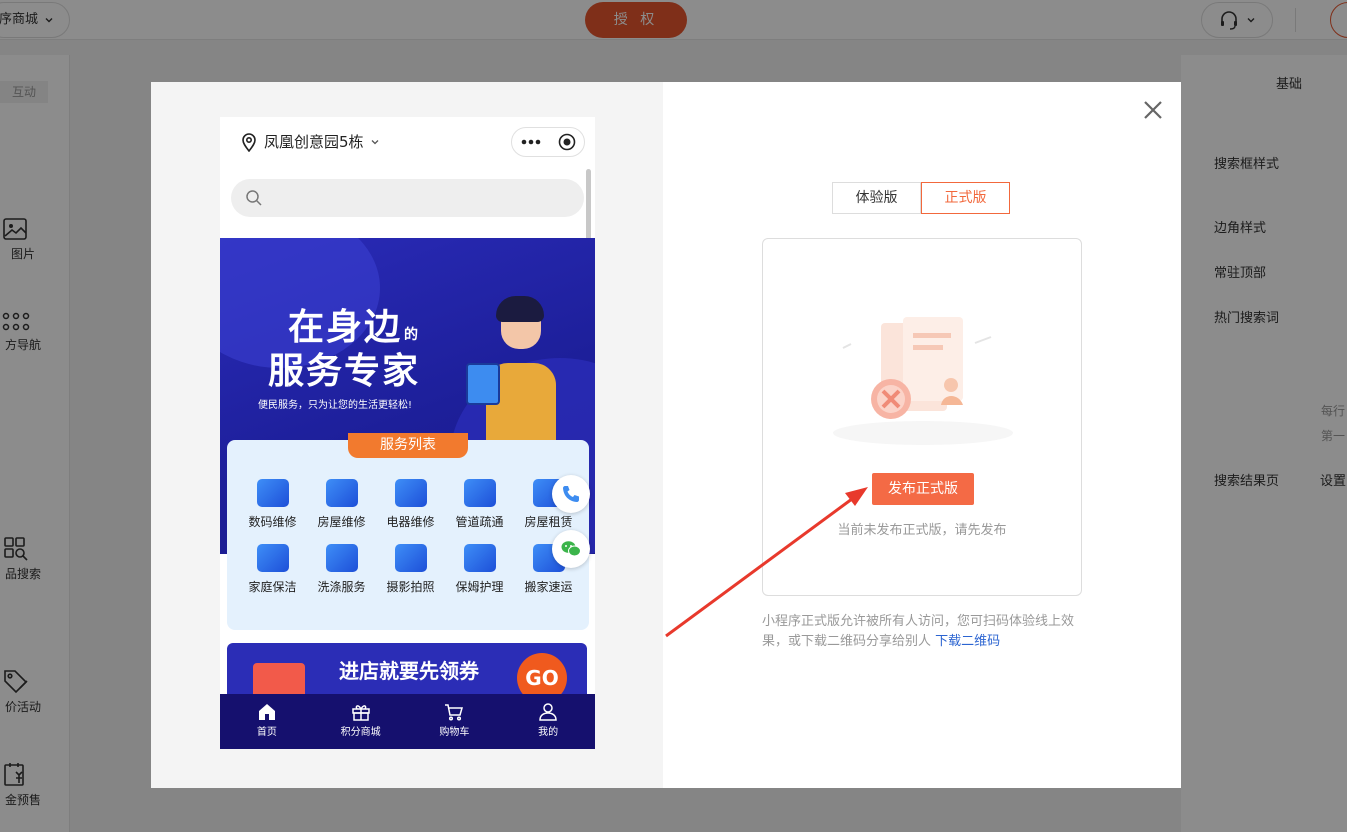 Image resolution: width=1347 pixels, height=832 pixels. I want to click on service-item: 家庭保洁, so click(272, 569).